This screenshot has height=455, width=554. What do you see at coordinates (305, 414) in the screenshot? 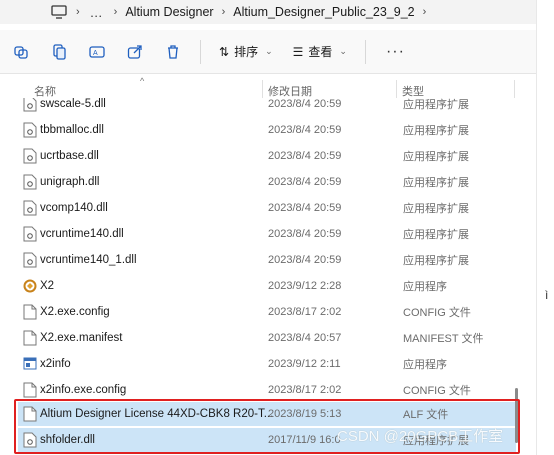
I see `file-date: 2023/8/19 5:13` at bounding box center [305, 414].